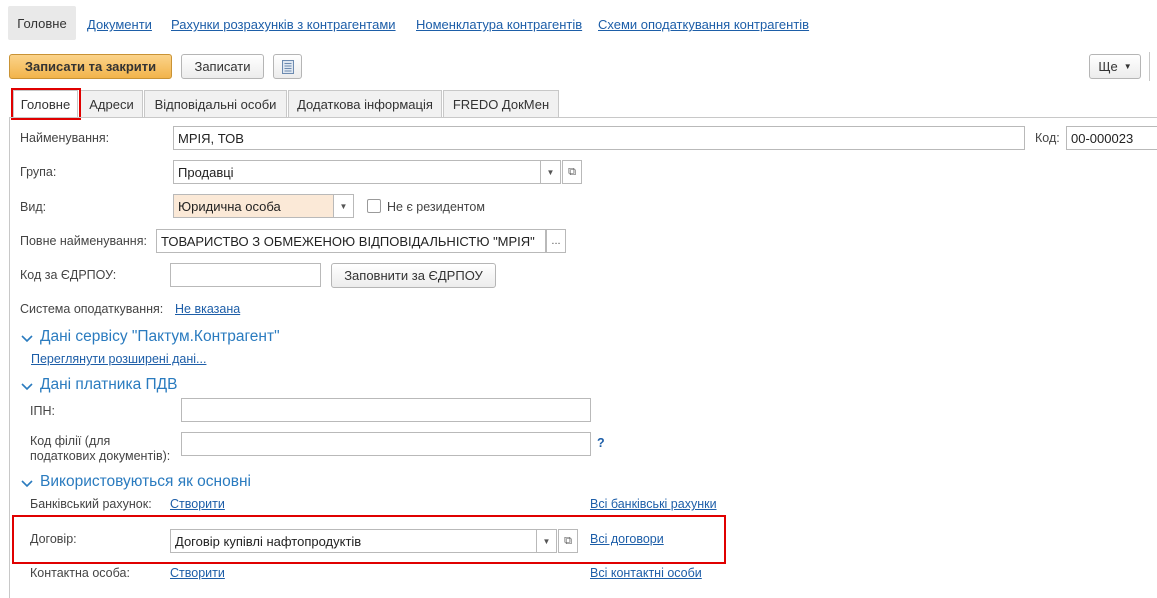  What do you see at coordinates (92, 309) in the screenshot?
I see `tax-system-label: Система оподаткування:` at bounding box center [92, 309].